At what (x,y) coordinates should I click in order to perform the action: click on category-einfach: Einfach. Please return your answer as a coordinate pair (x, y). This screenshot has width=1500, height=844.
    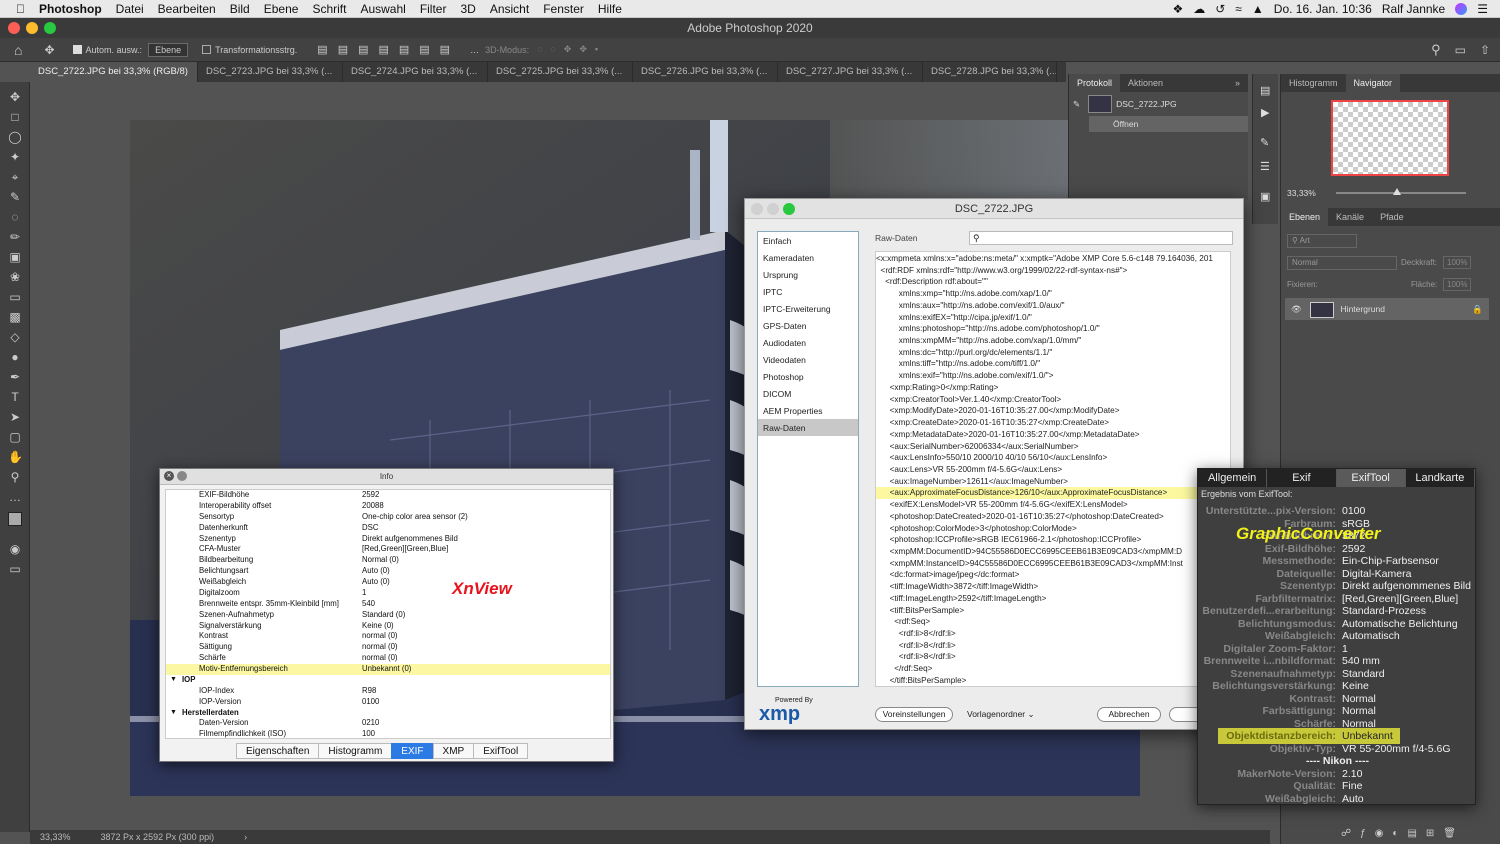
    Looking at the image, I should click on (808, 240).